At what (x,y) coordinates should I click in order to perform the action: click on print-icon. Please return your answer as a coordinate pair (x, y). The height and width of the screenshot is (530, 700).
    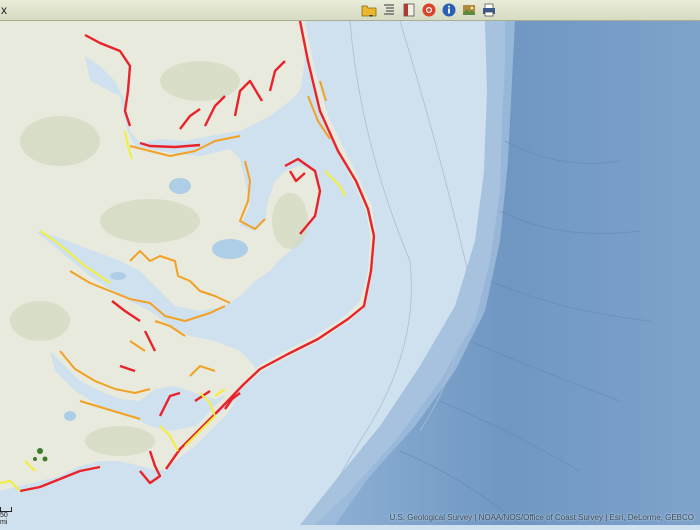
    Looking at the image, I should click on (488, 9).